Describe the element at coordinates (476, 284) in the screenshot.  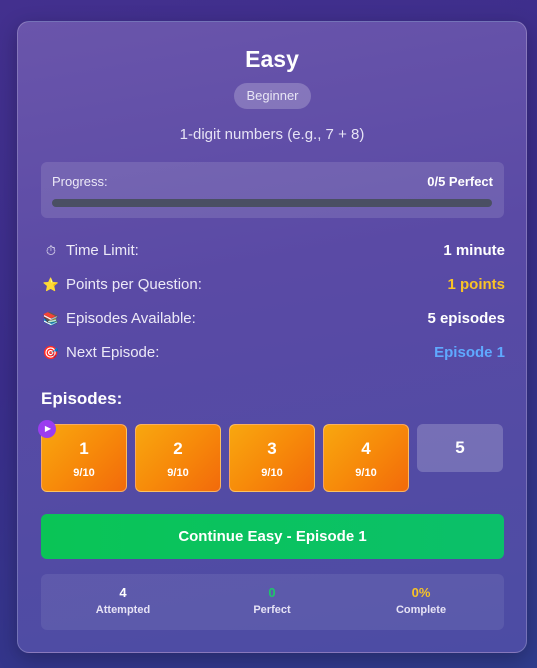
I see `points-value: 1 points` at that location.